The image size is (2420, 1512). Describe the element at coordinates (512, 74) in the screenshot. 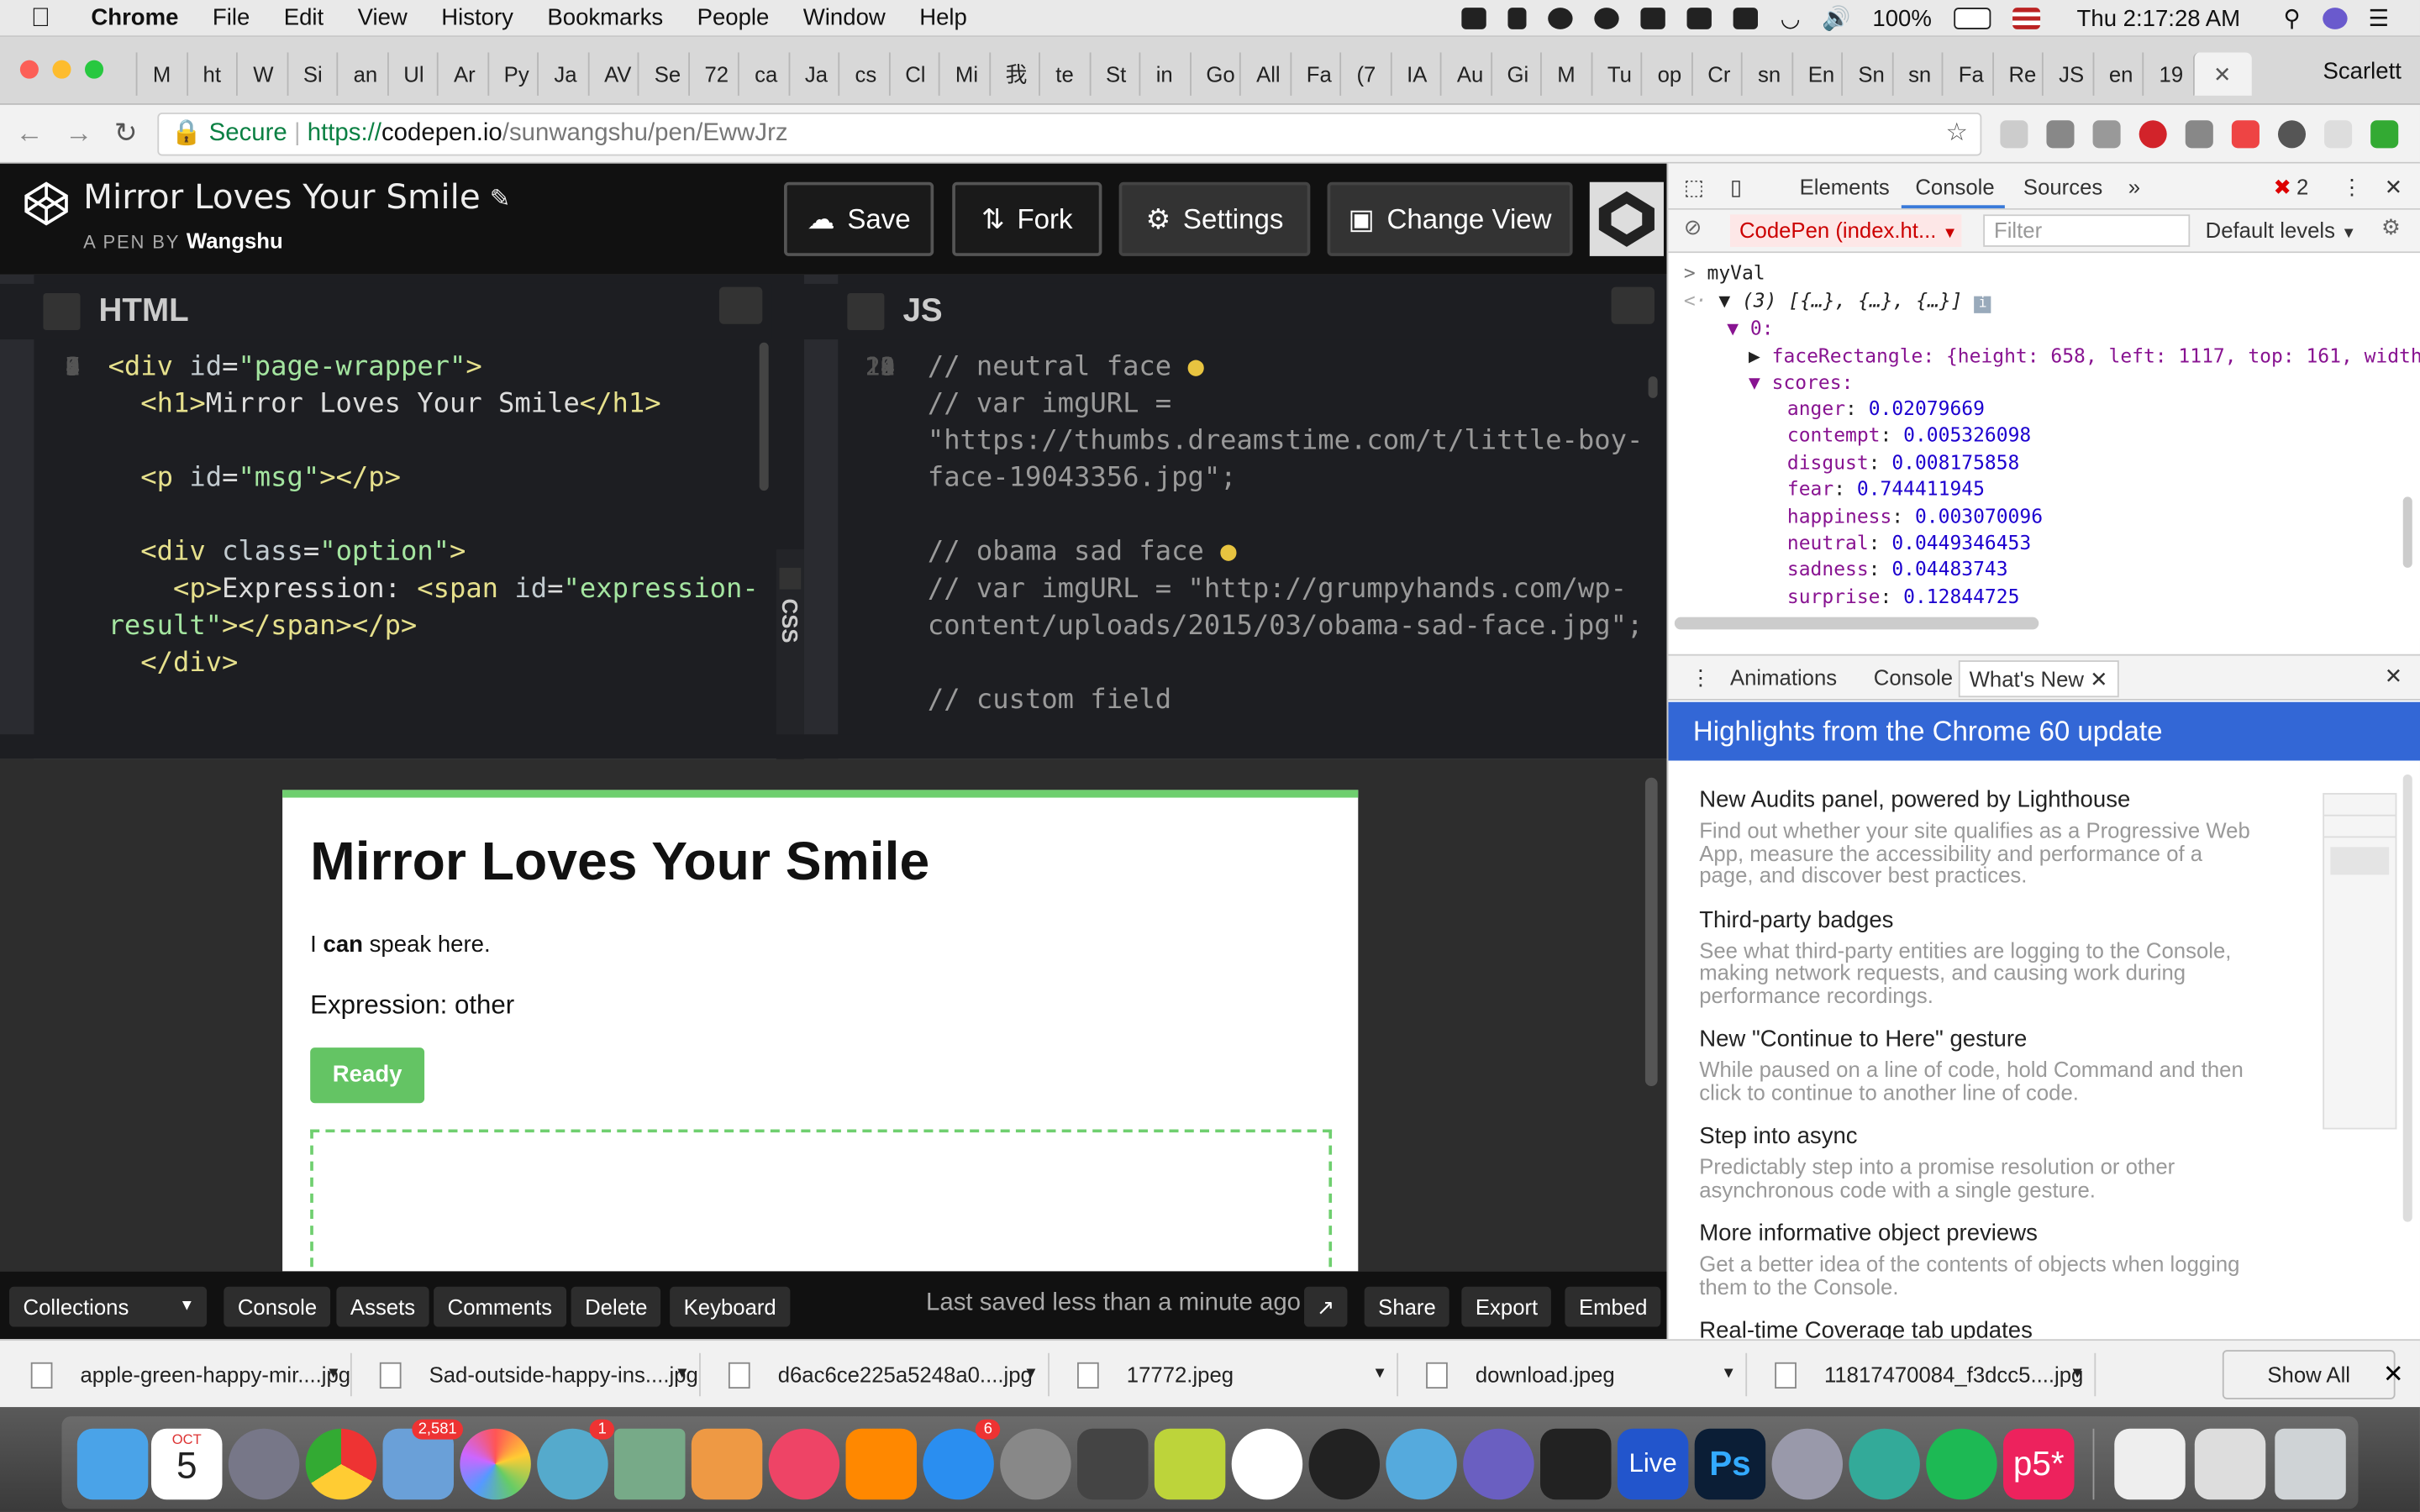

I see `browser-tab: Py` at that location.